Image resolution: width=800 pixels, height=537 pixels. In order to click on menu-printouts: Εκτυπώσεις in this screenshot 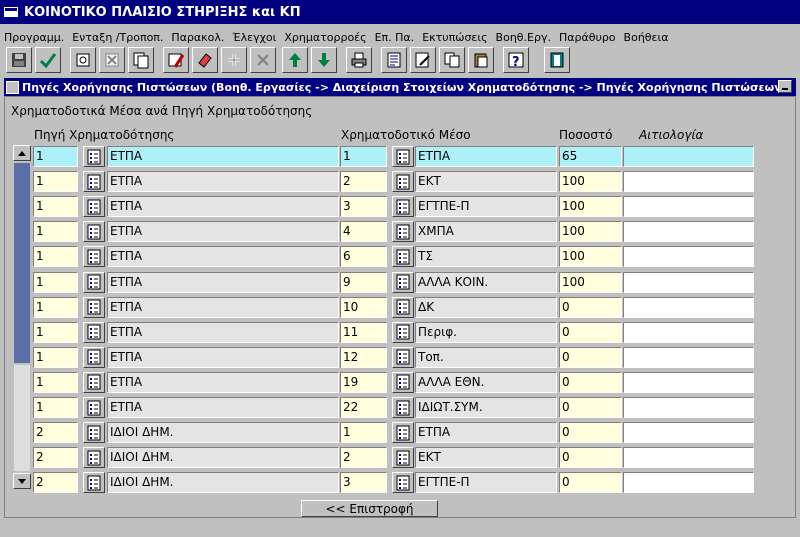, I will do `click(454, 37)`.